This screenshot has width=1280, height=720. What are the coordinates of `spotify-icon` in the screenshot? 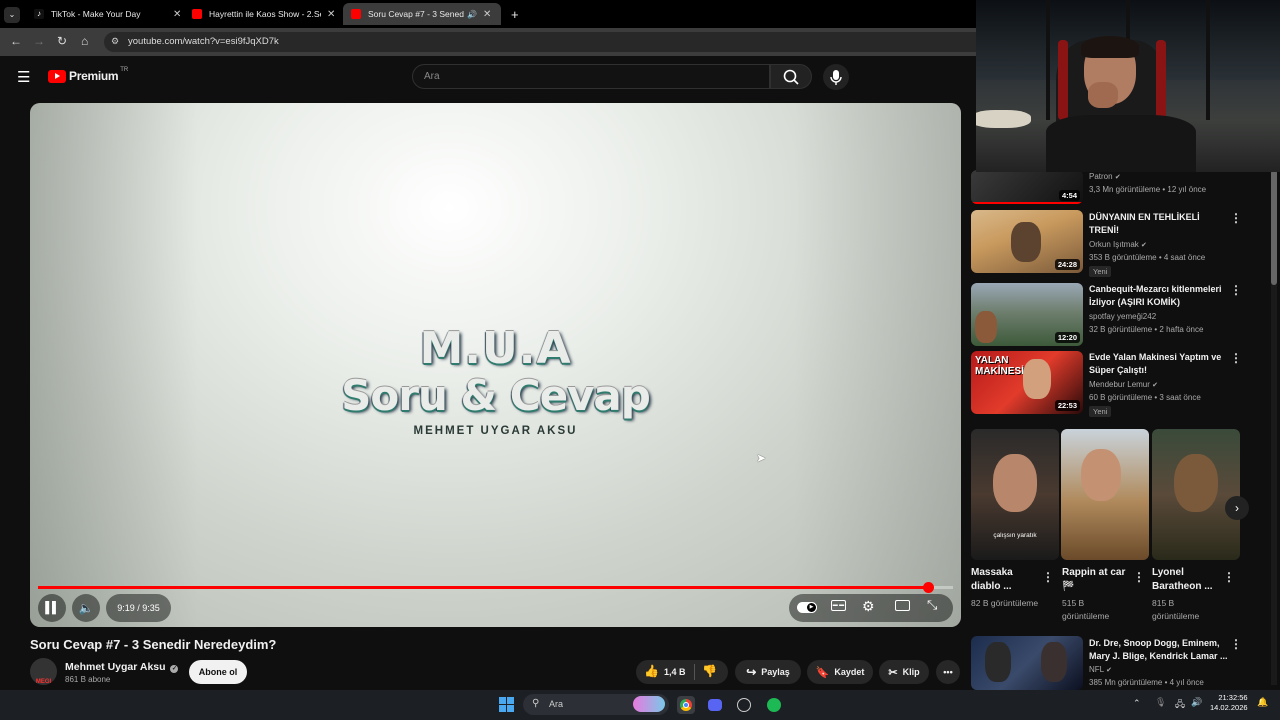 It's located at (774, 705).